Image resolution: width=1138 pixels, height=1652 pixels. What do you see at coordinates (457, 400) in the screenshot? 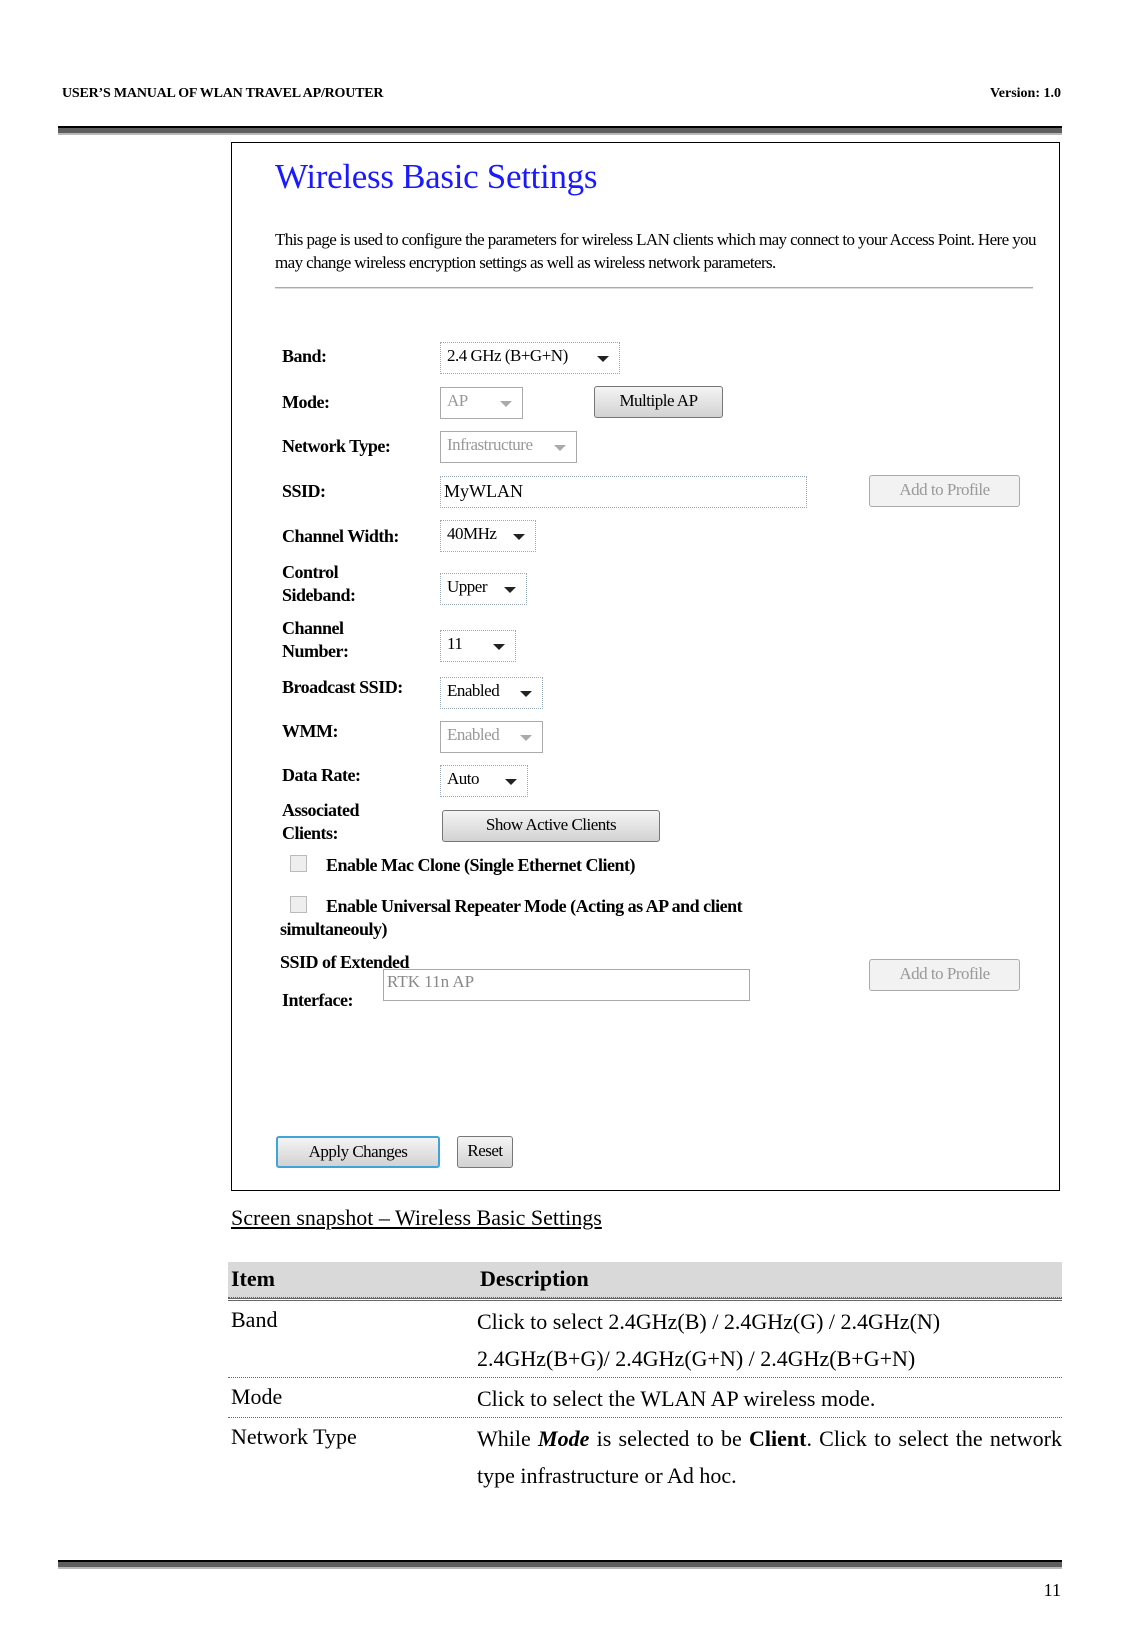
I see `mode-value: AP` at bounding box center [457, 400].